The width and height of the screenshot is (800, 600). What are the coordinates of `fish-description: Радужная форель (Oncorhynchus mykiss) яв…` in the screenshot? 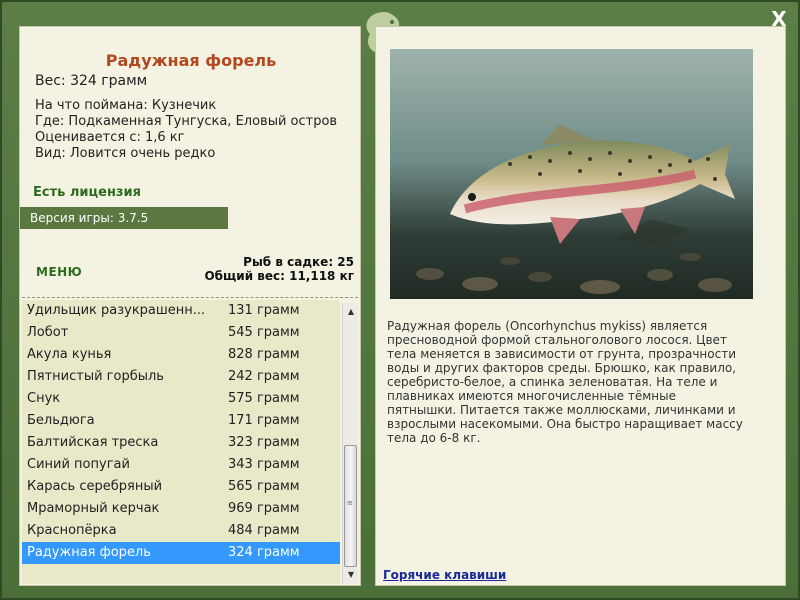 It's located at (565, 382).